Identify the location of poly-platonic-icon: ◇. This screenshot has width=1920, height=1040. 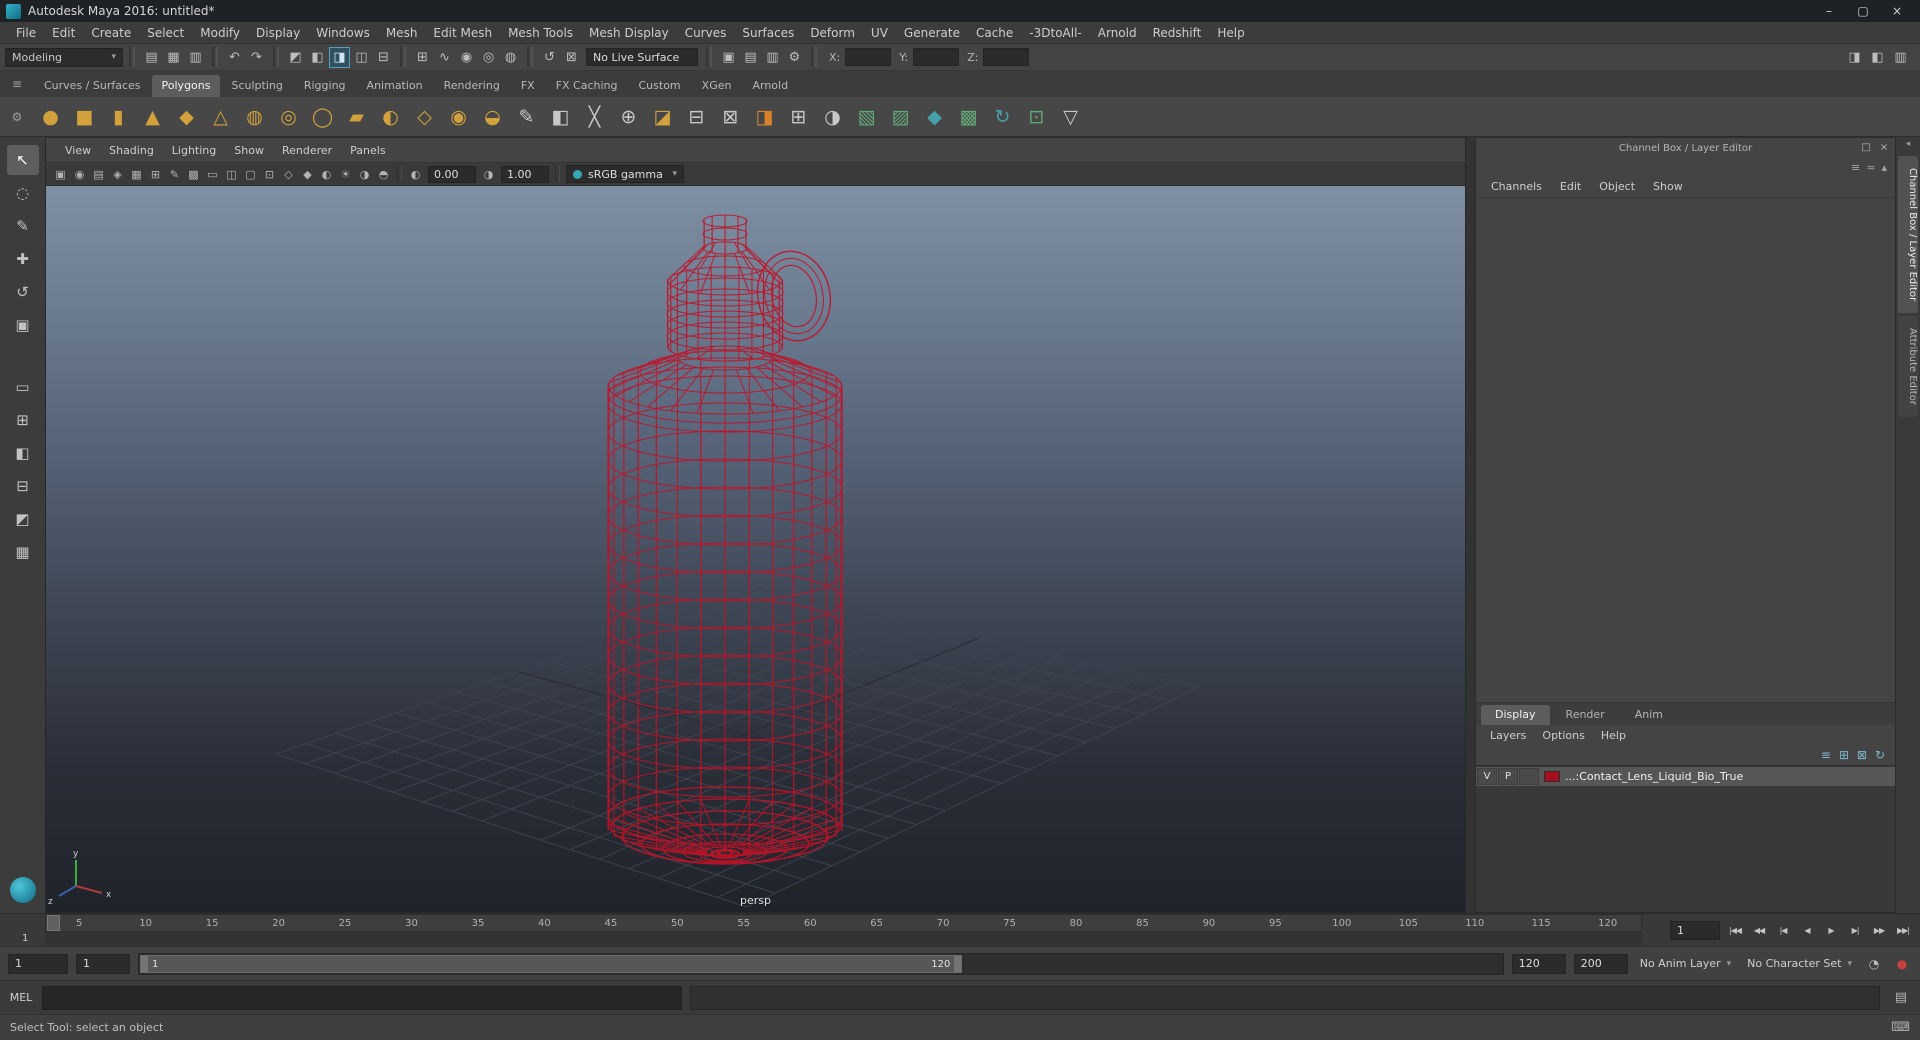
(424, 116).